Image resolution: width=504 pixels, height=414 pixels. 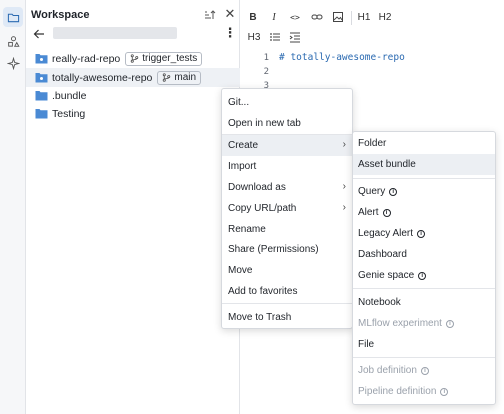 What do you see at coordinates (400, 323) in the screenshot?
I see `submenu-item-label: MLflow experiment` at bounding box center [400, 323].